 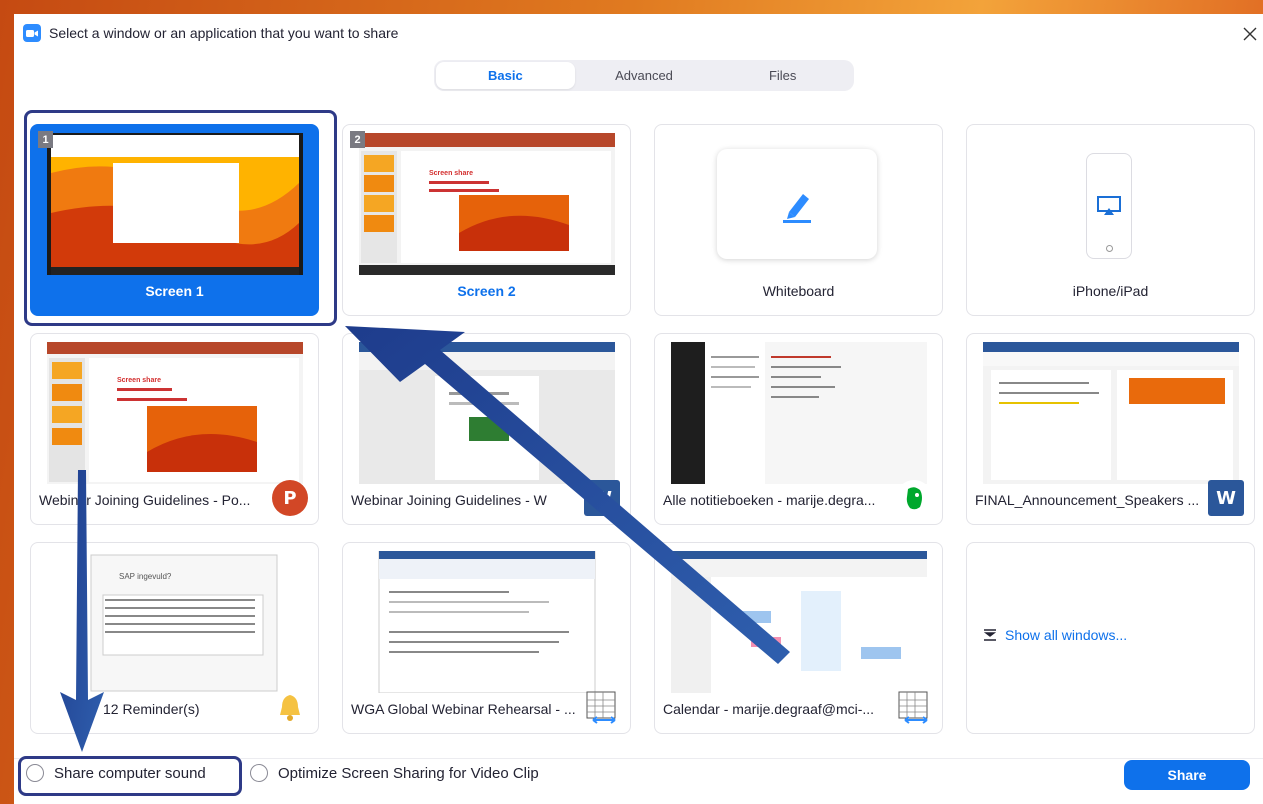 I want to click on collapse-icon, so click(x=990, y=635).